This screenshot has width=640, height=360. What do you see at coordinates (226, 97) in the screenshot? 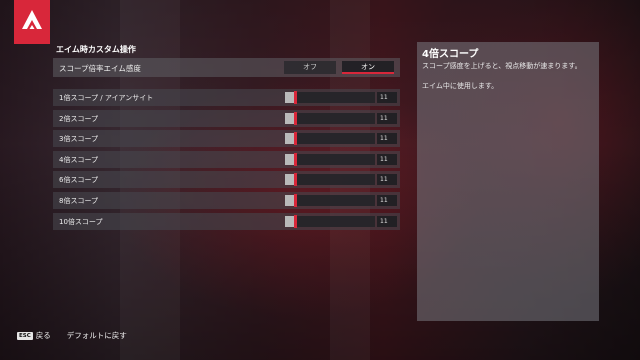
I see `slider-row-1x: 1倍スコープ / アイアンサイト 11` at bounding box center [226, 97].